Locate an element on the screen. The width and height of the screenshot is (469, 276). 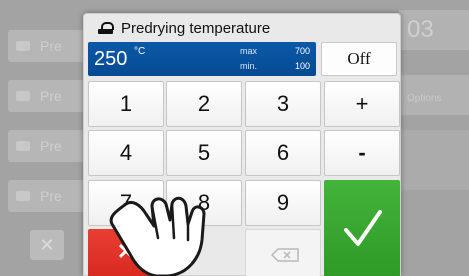
backspace-button is located at coordinates (283, 252).